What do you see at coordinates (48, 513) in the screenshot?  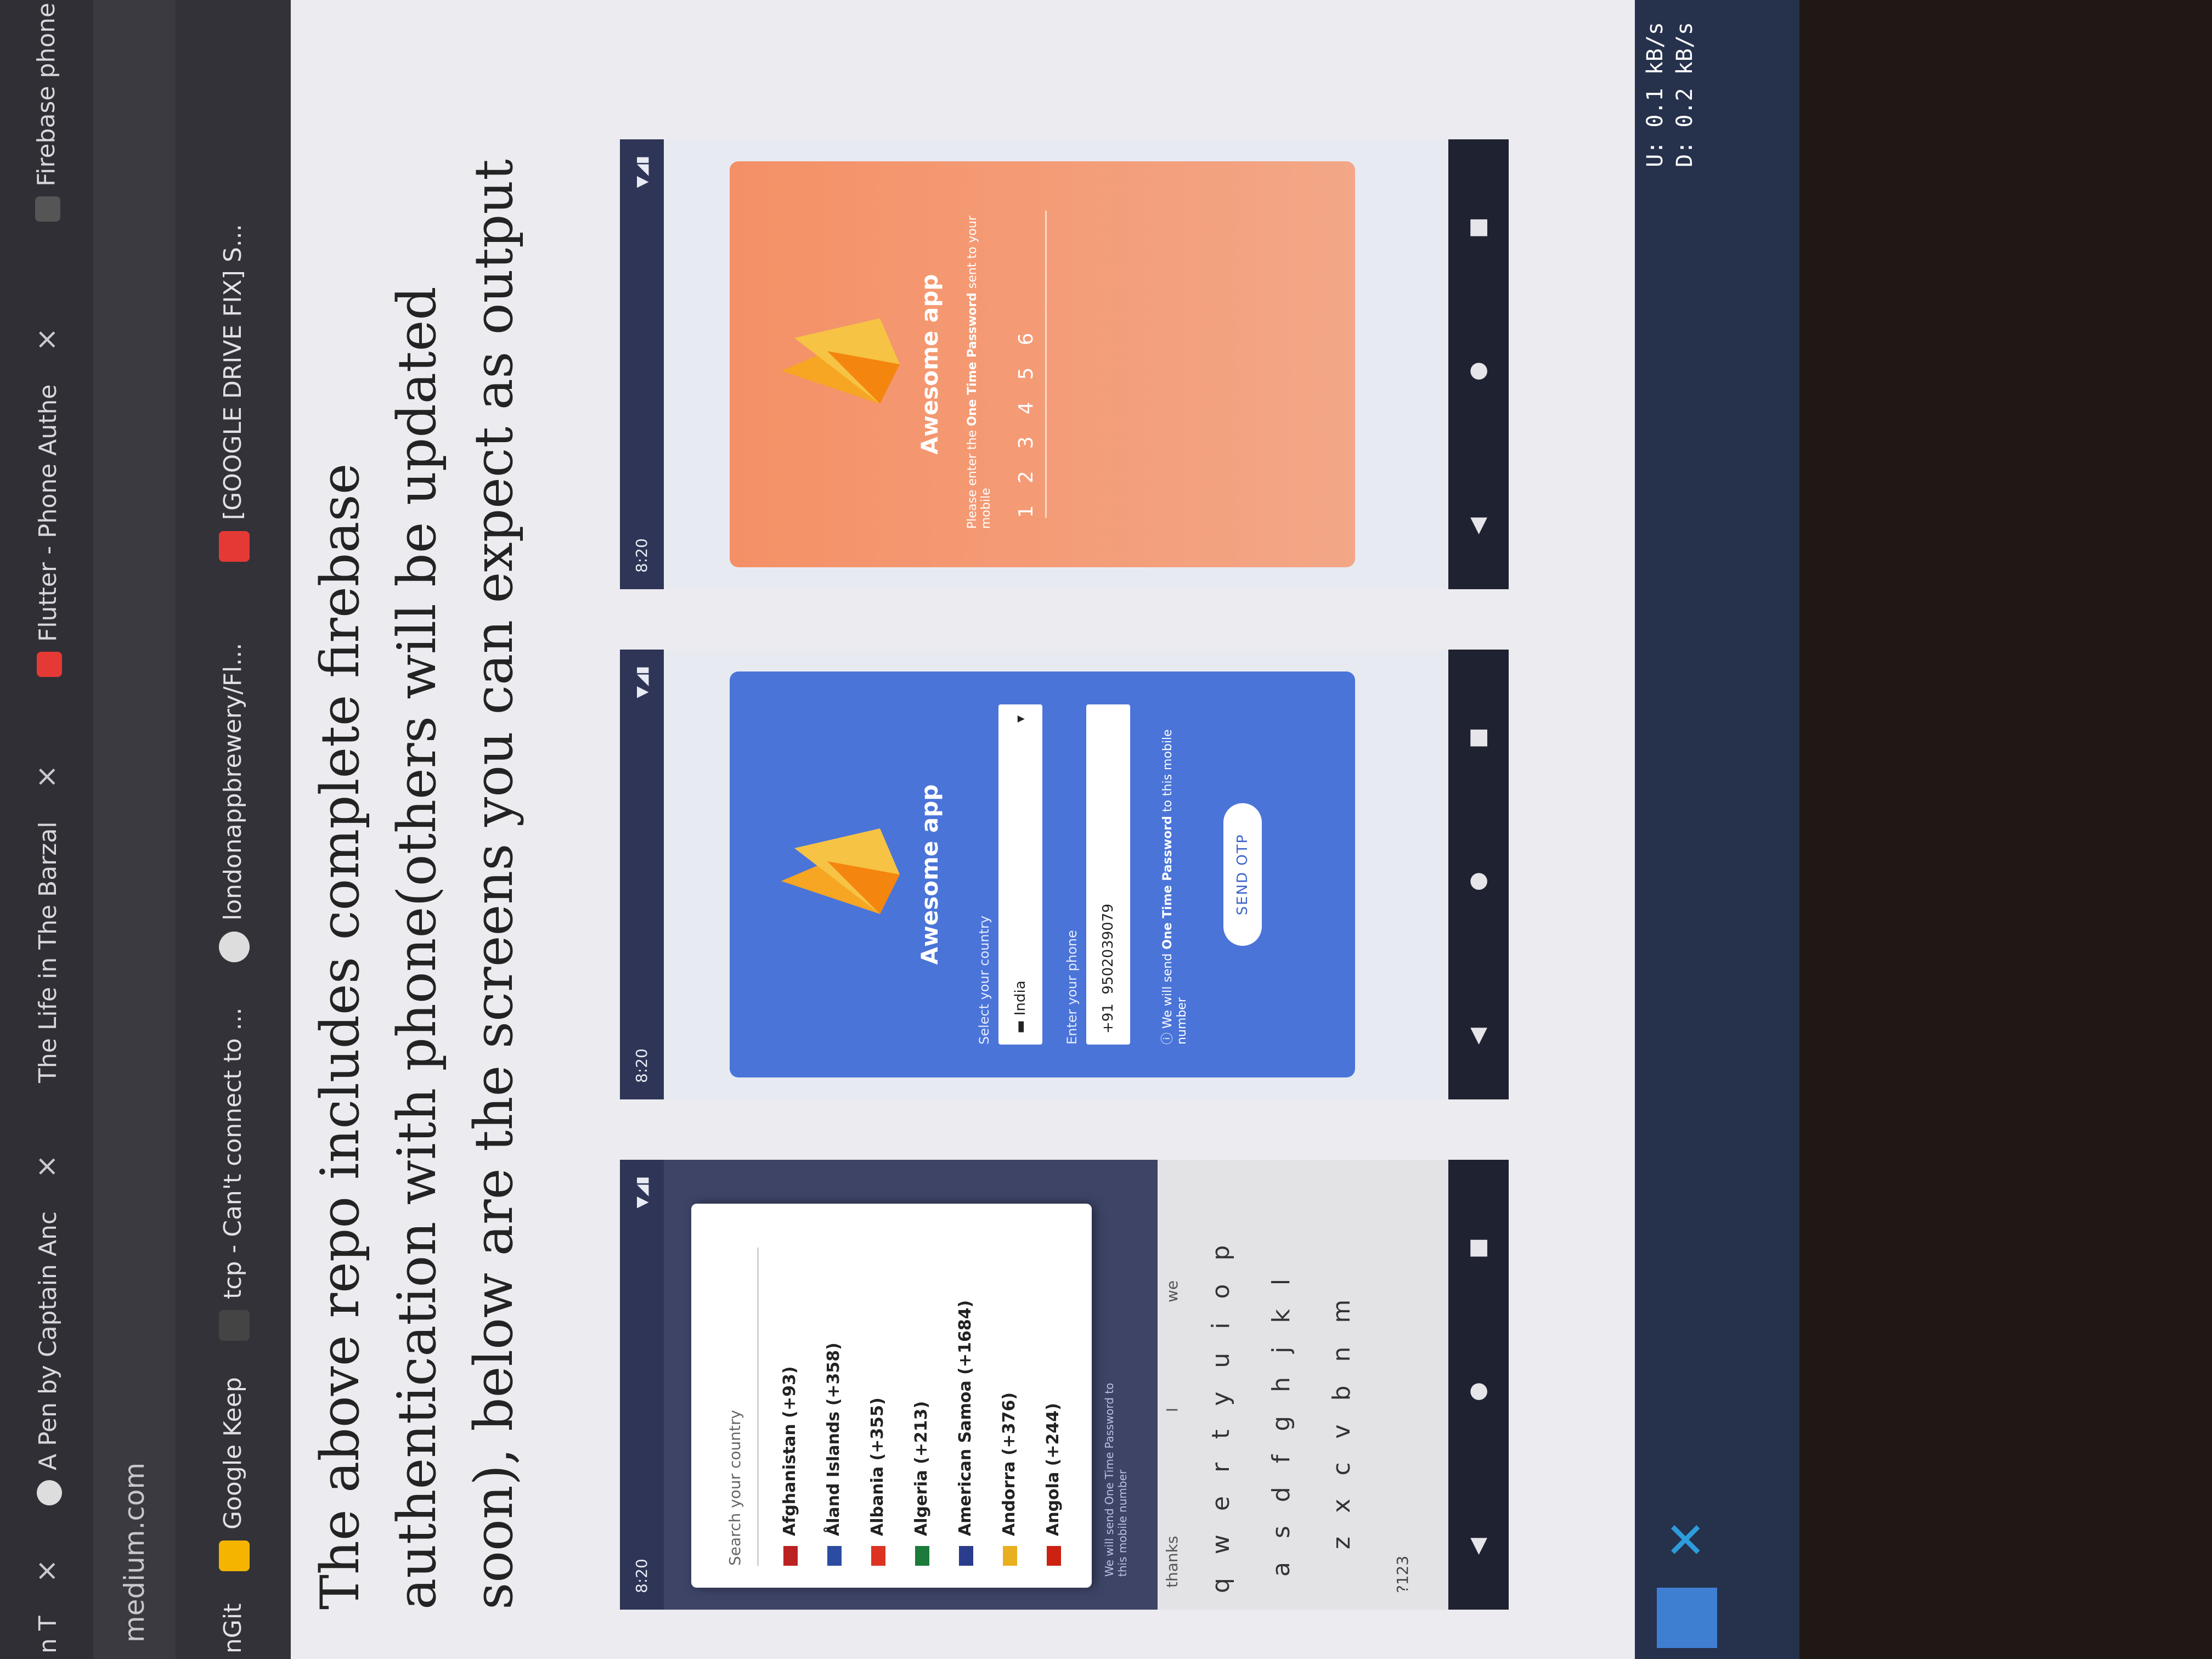 I see `tab-label: Flutter - Phone Authe` at bounding box center [48, 513].